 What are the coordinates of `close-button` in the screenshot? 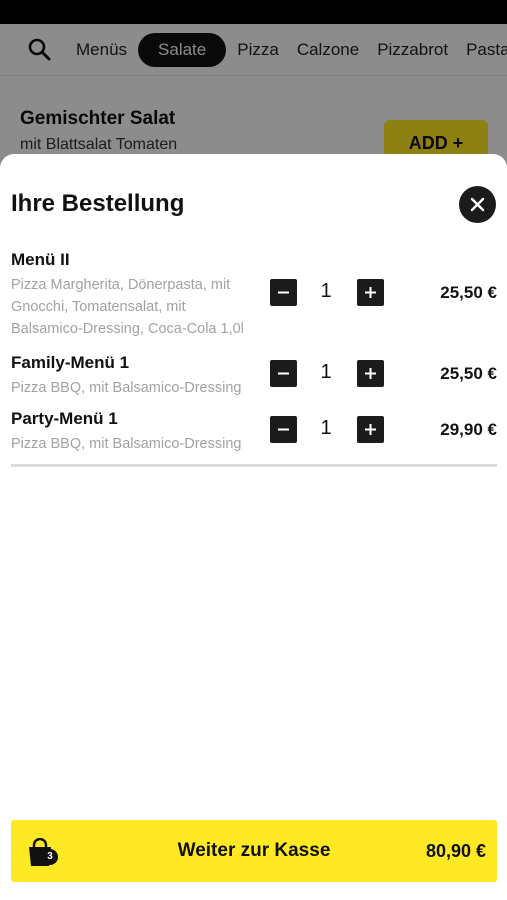 It's located at (477, 204).